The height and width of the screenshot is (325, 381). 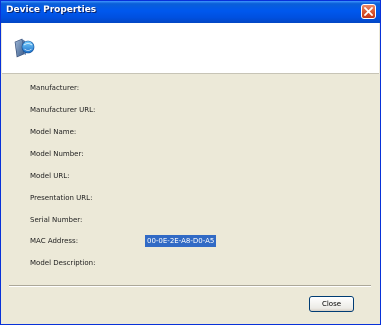 What do you see at coordinates (190, 12) in the screenshot?
I see `title-bar: Device Properties` at bounding box center [190, 12].